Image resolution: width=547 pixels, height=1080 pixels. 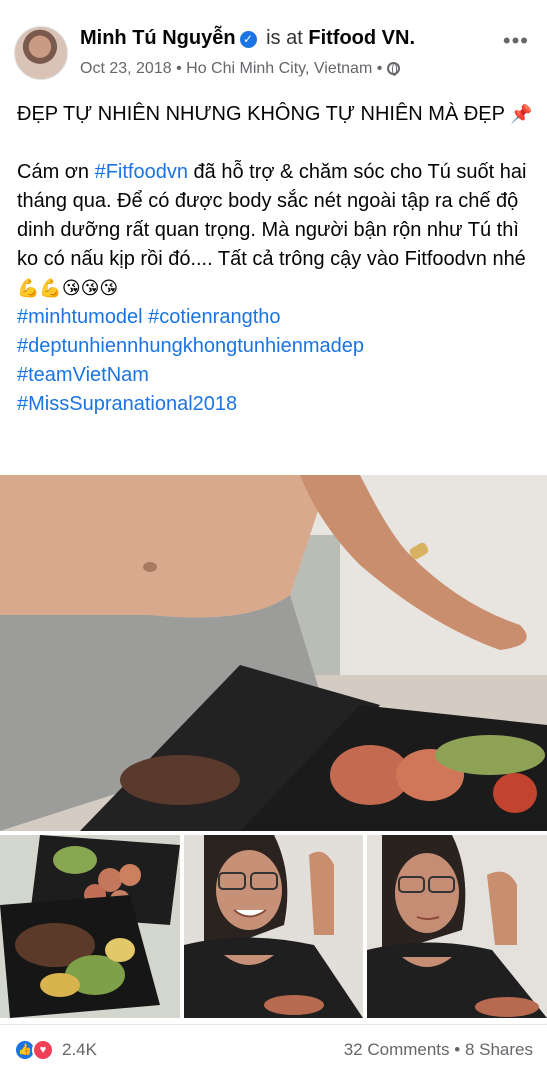 I want to click on reaction-icons: 👍 ♥, so click(x=37, y=1050).